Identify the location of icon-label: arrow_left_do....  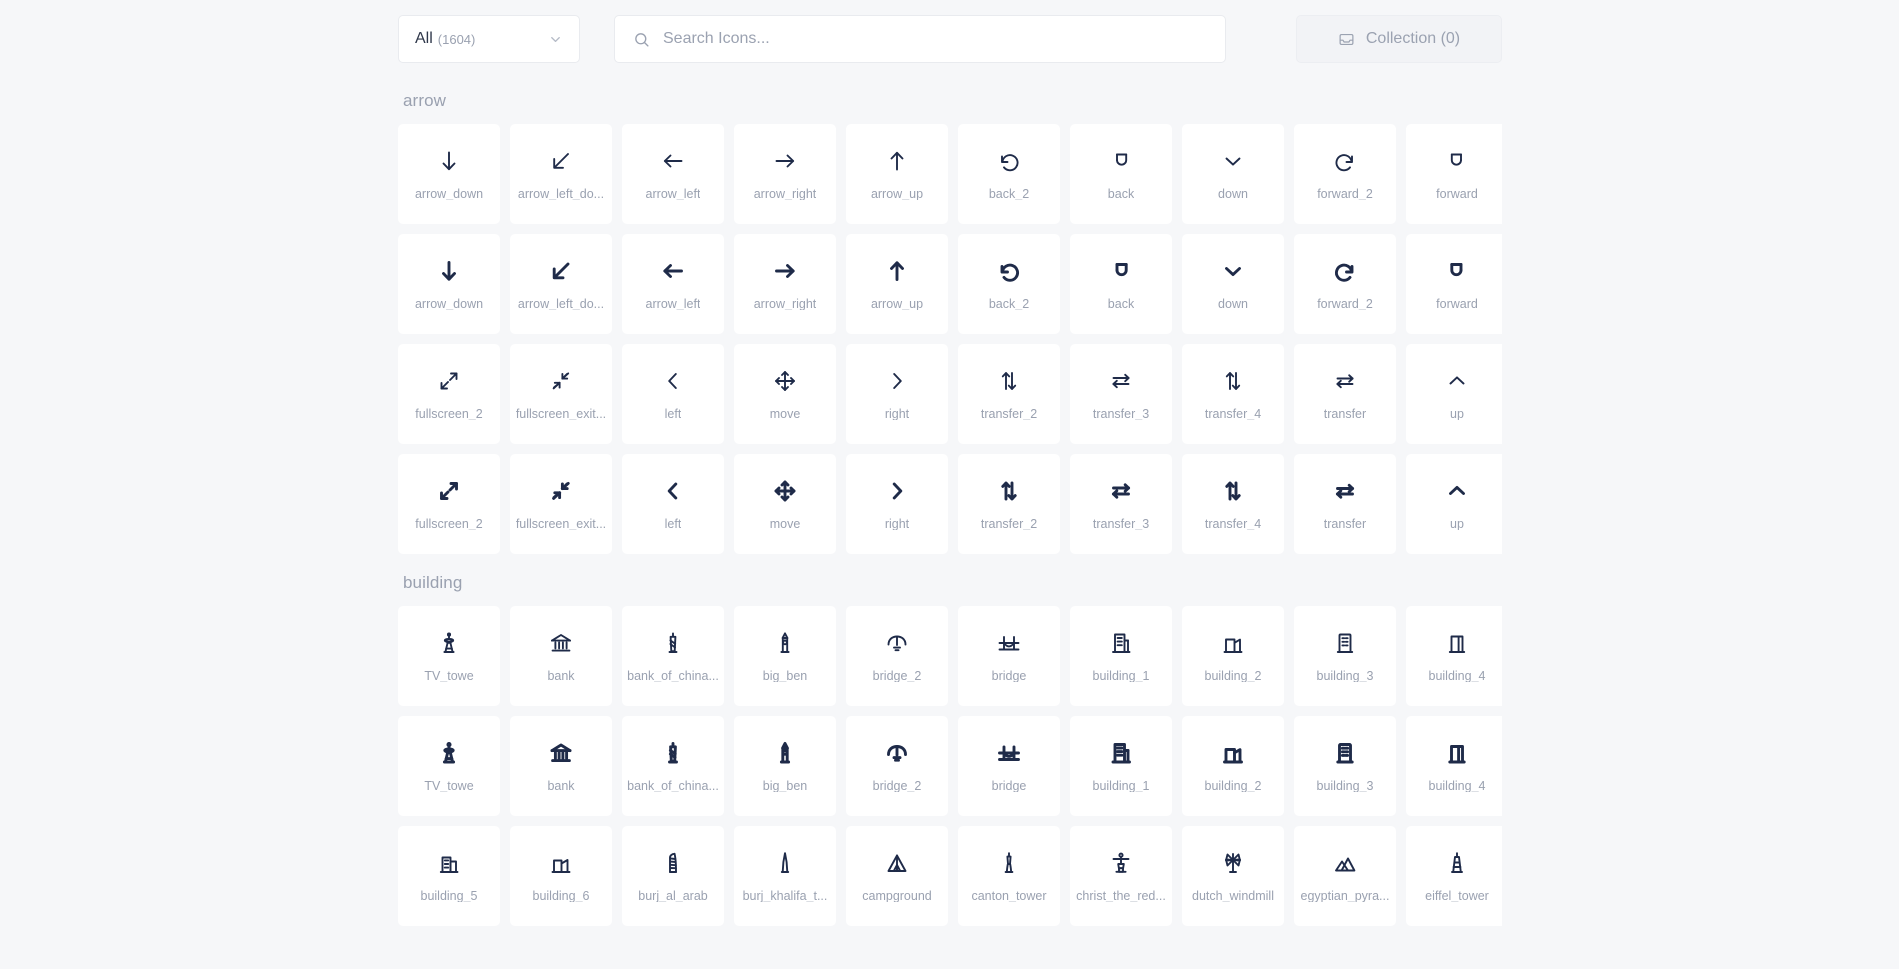
(561, 194).